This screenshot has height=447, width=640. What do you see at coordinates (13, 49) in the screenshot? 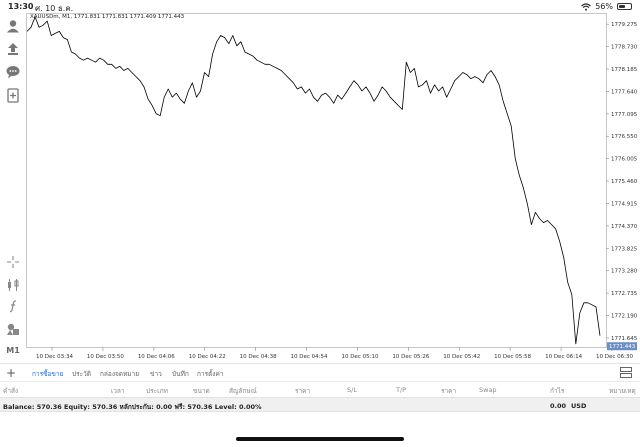
I see `trade-icon` at bounding box center [13, 49].